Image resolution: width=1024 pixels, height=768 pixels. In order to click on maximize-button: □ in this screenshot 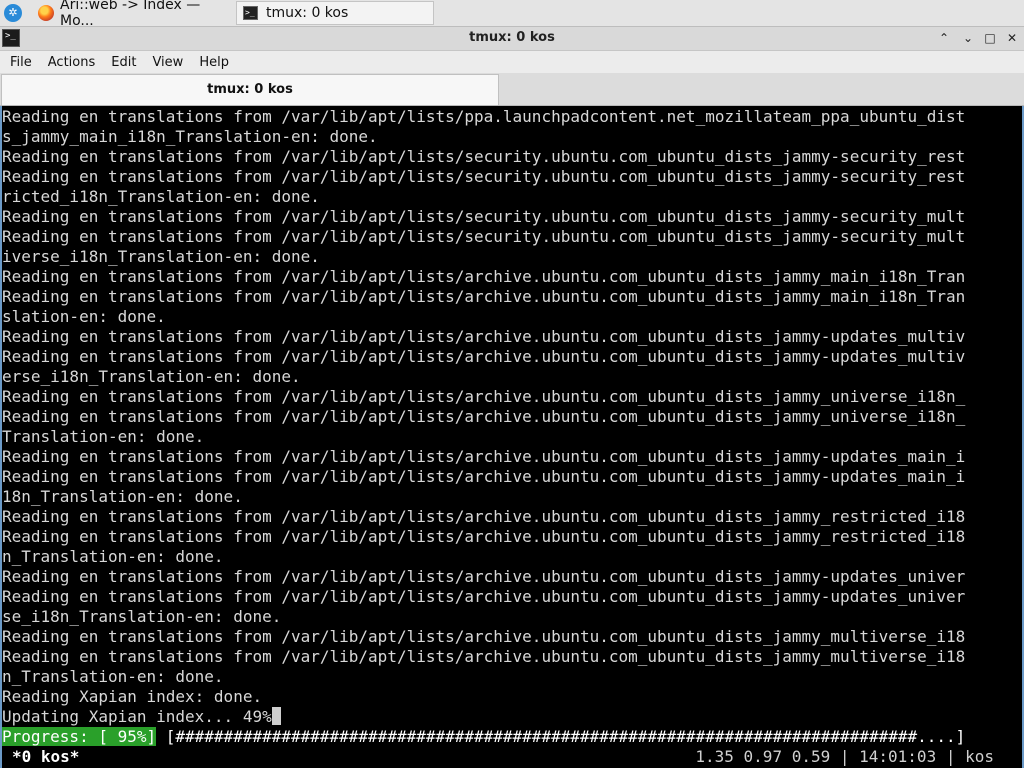, I will do `click(990, 38)`.